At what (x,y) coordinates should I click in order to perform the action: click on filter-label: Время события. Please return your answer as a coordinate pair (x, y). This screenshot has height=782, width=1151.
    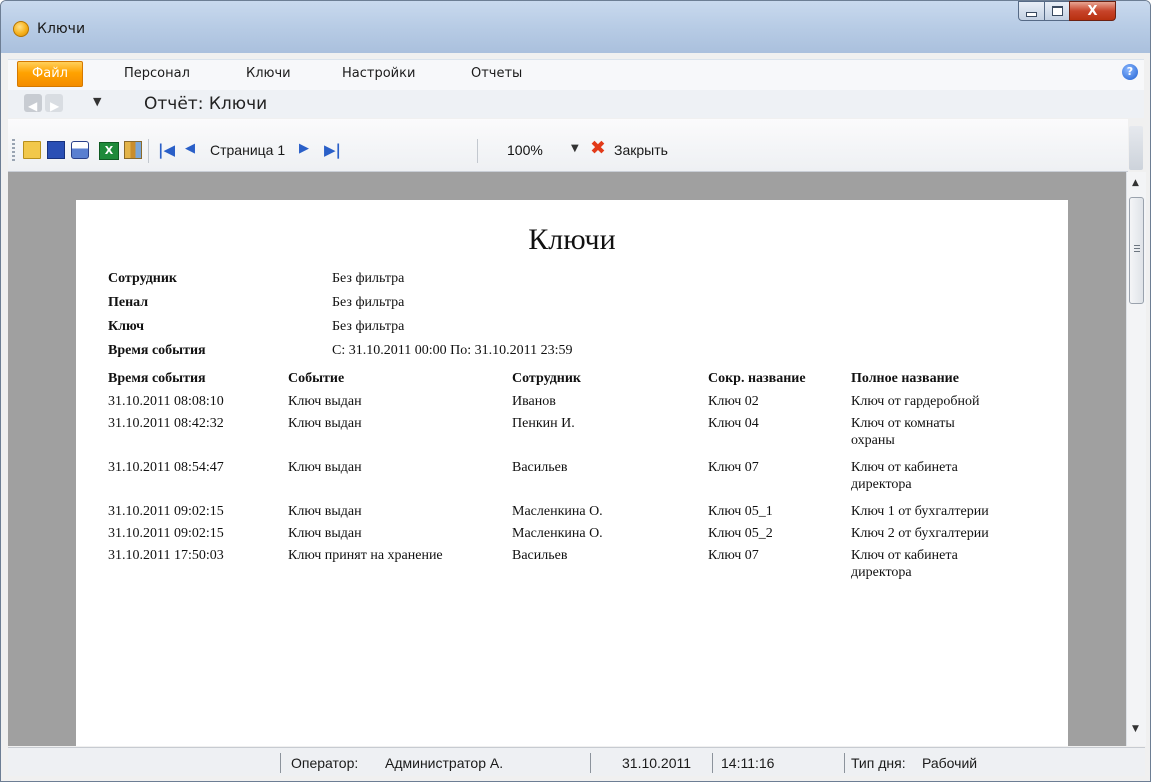
    Looking at the image, I should click on (157, 350).